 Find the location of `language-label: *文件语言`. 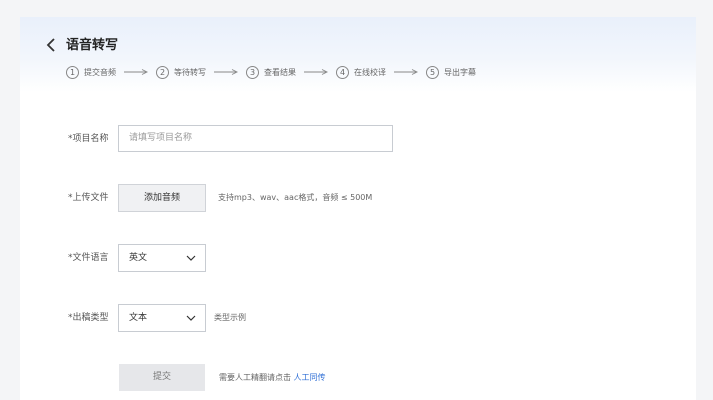

language-label: *文件语言 is located at coordinates (88, 258).